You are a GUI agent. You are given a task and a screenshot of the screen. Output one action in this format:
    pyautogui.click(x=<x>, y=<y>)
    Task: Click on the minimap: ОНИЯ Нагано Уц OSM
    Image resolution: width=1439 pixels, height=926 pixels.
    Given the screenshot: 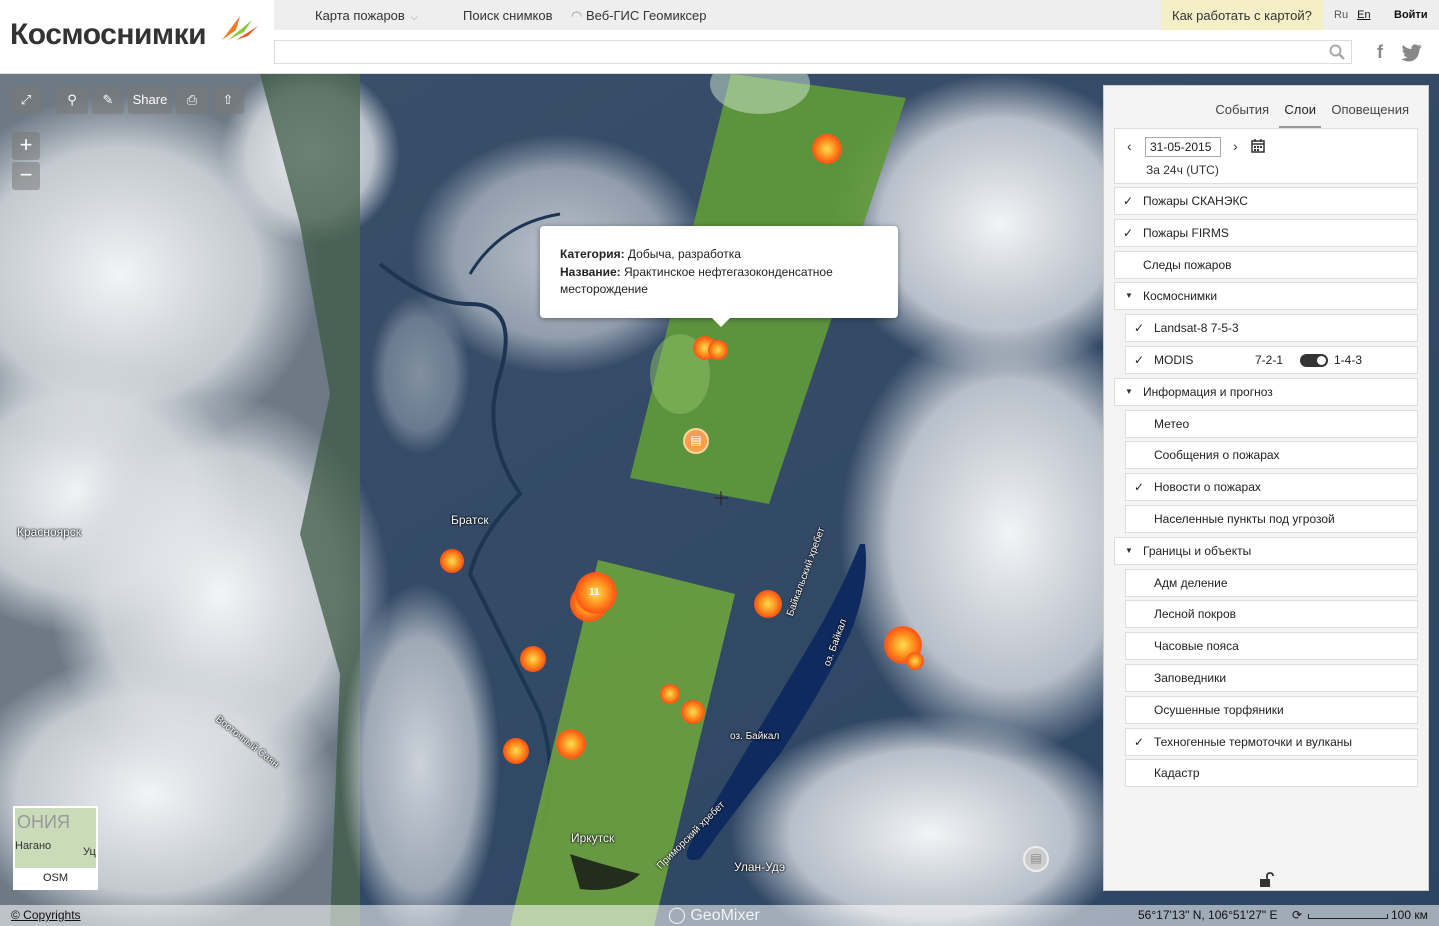 What is the action you would take?
    pyautogui.click(x=55, y=848)
    